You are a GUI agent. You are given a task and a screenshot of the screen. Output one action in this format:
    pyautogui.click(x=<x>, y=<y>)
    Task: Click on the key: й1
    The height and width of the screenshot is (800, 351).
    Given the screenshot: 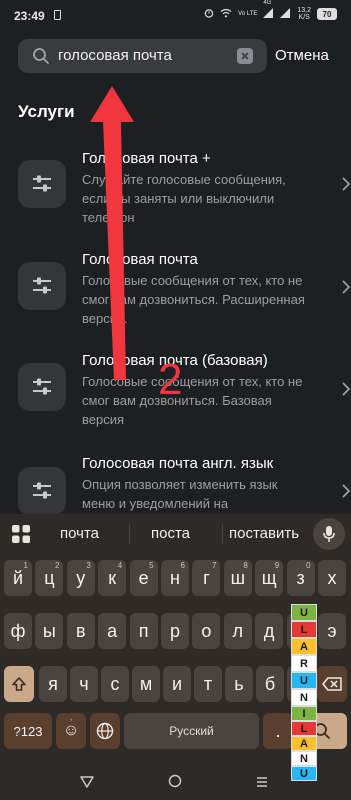 What is the action you would take?
    pyautogui.click(x=18, y=578)
    